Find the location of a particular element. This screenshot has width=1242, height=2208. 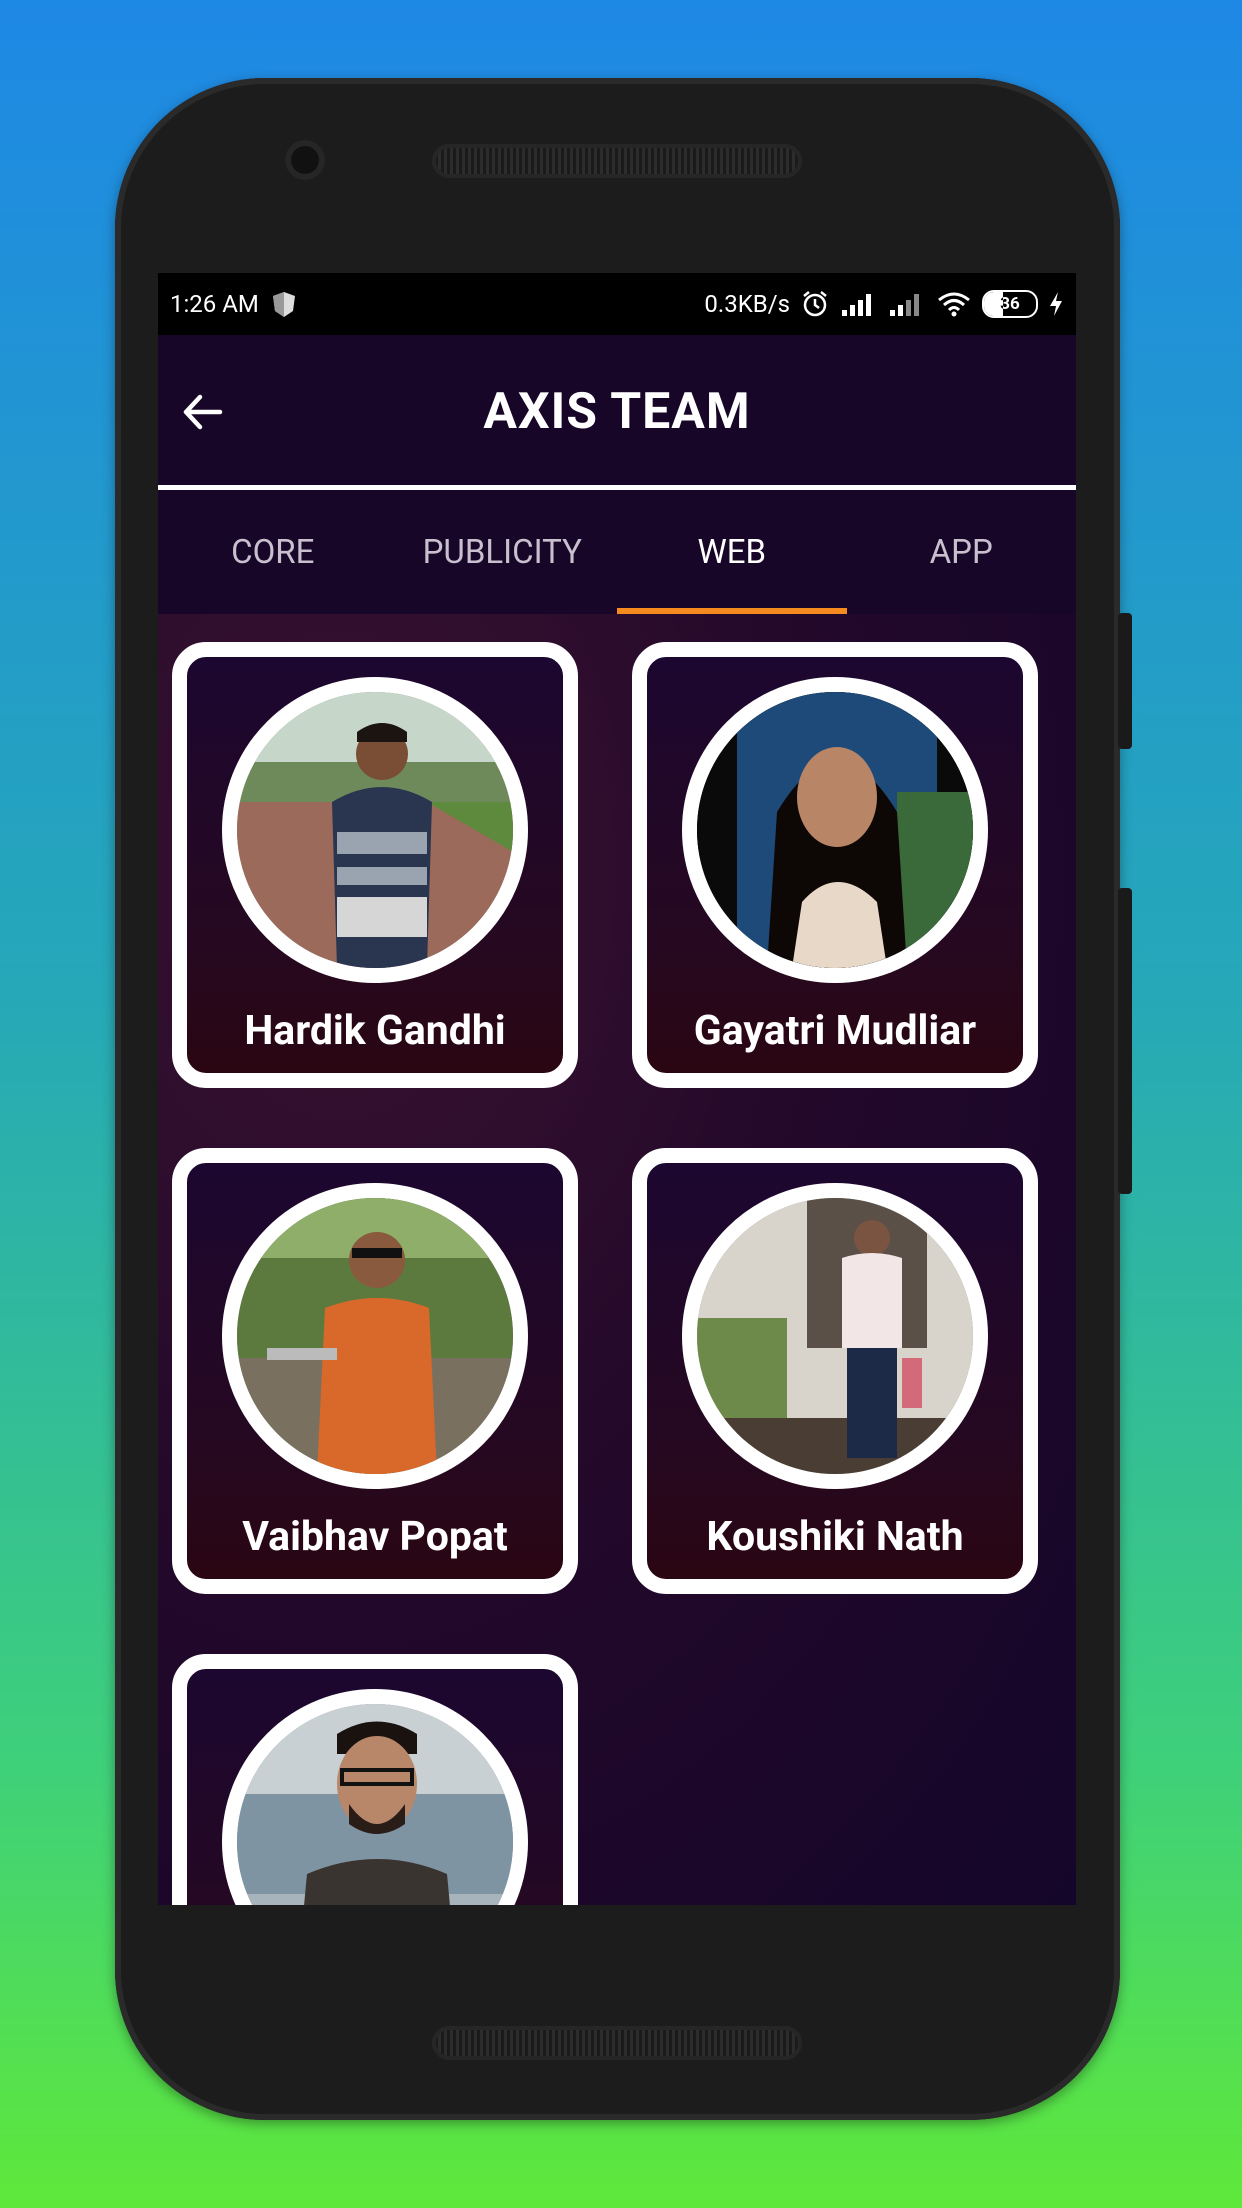

network-speed: 0.3KB/s is located at coordinates (747, 304).